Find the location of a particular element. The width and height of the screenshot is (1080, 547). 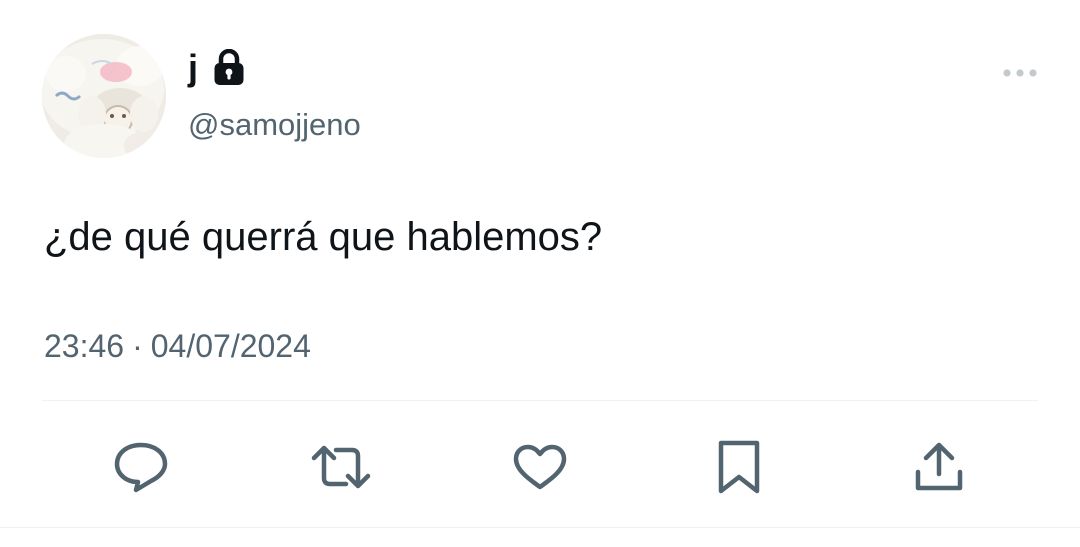

divider is located at coordinates (540, 400).